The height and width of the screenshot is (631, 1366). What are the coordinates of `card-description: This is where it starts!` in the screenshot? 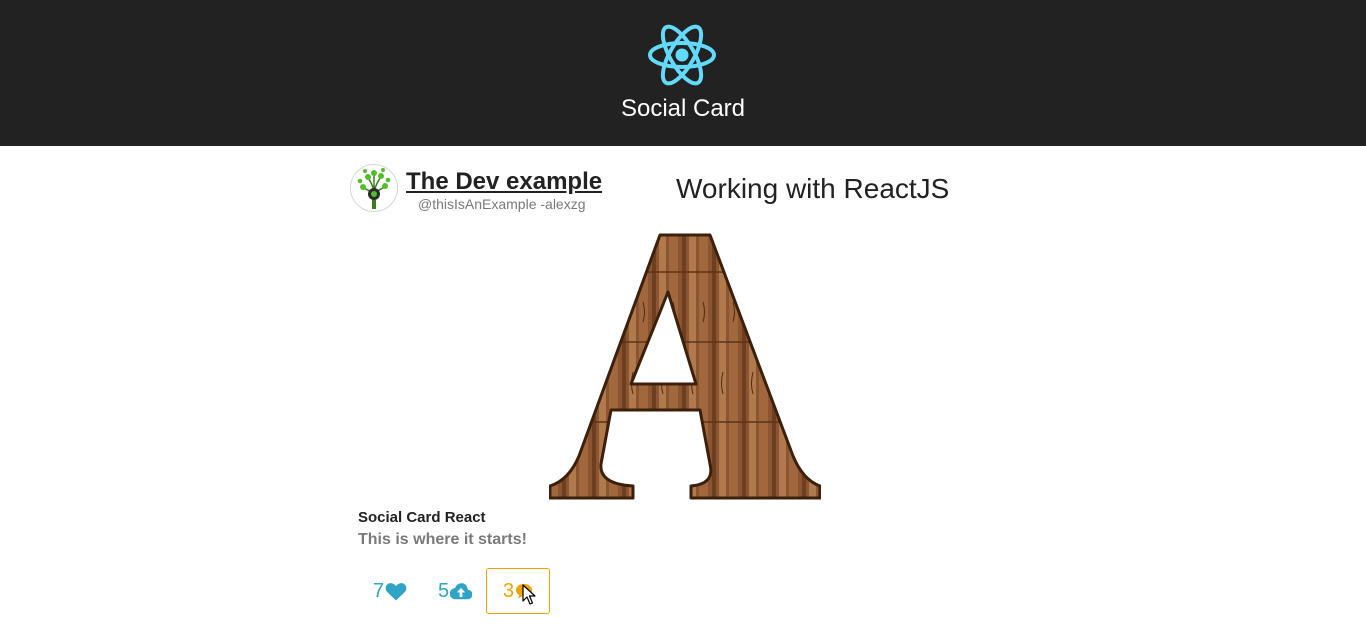 It's located at (442, 539).